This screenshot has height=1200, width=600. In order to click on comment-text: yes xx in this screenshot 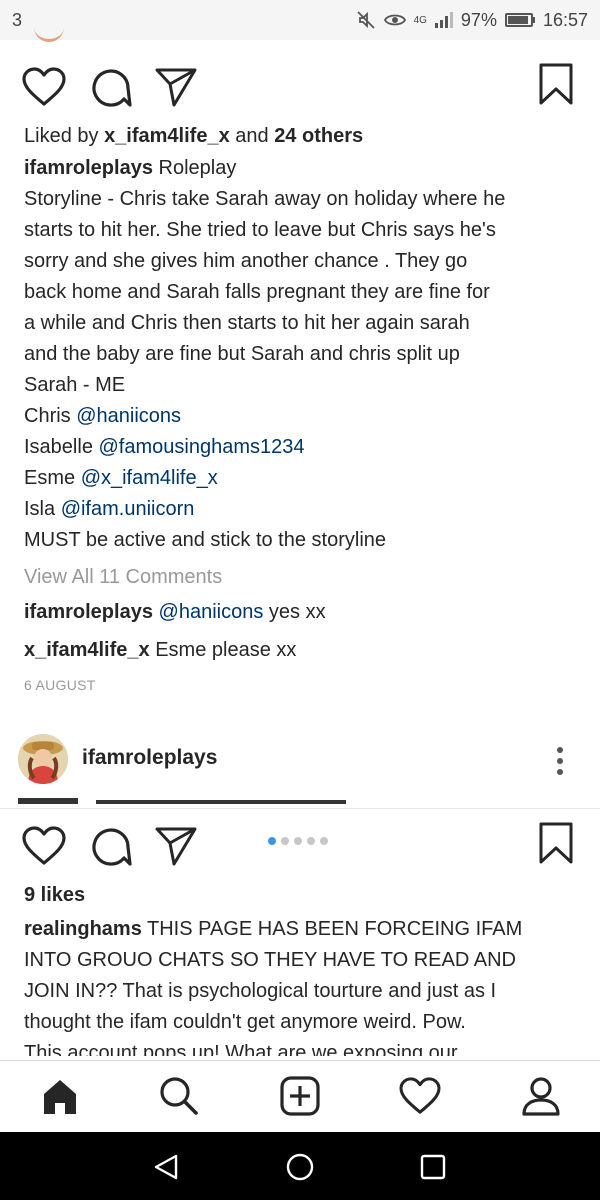, I will do `click(294, 612)`.